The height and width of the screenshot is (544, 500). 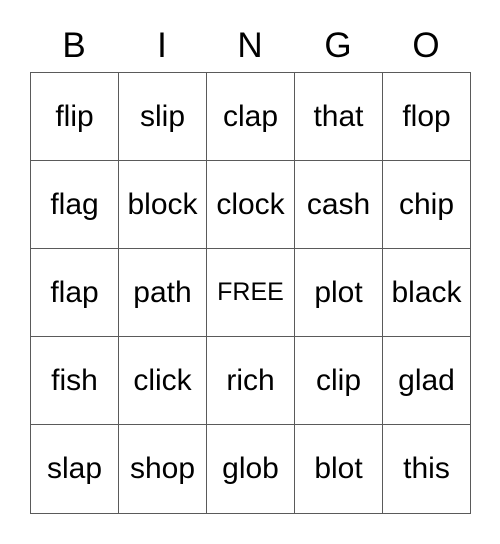 I want to click on bingo-cell-label: this, so click(x=426, y=468).